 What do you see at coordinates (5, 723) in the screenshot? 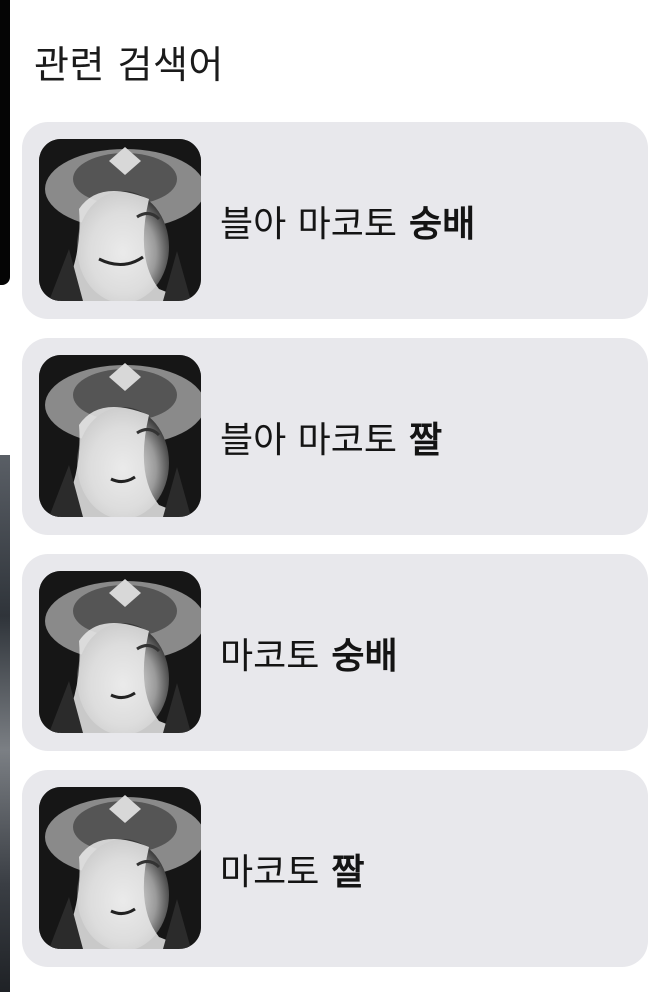
I see `background-image-sliver` at bounding box center [5, 723].